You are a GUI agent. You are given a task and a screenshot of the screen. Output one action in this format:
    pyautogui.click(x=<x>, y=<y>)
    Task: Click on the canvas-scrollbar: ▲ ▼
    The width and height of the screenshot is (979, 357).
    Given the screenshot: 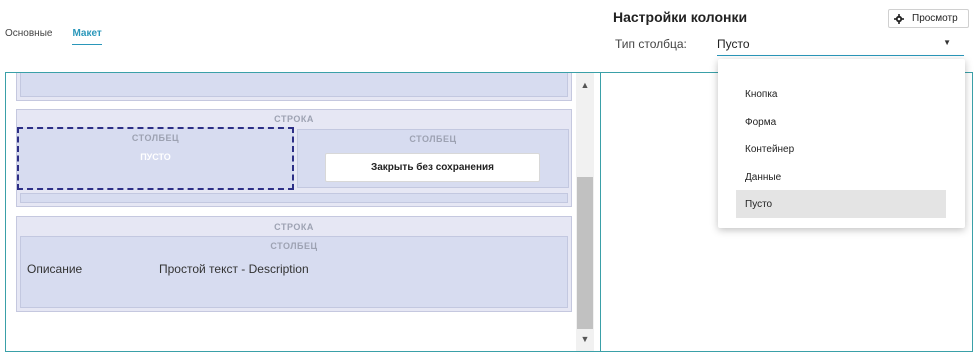 What is the action you would take?
    pyautogui.click(x=585, y=212)
    